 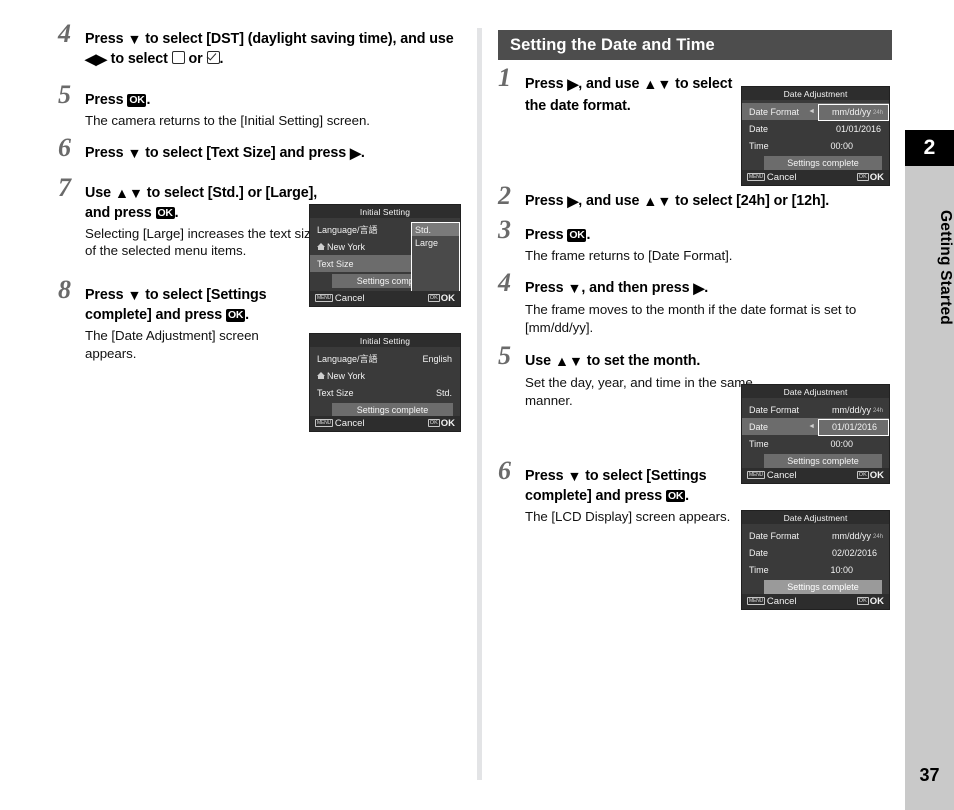 I want to click on lcd-row-value: 00:00, so click(x=841, y=145).